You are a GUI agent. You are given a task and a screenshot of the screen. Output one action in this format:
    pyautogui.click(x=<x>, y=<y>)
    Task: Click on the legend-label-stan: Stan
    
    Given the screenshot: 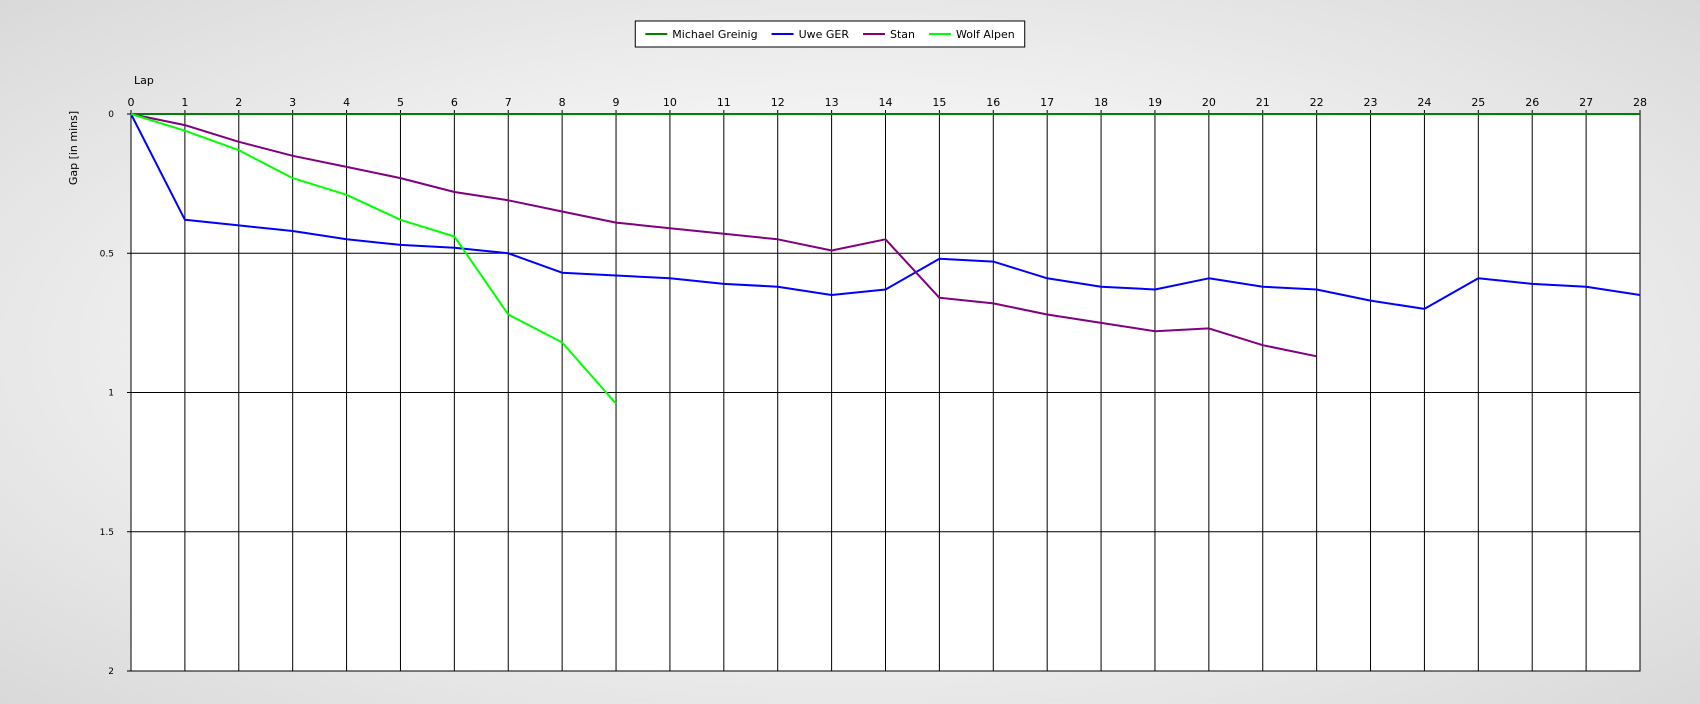 What is the action you would take?
    pyautogui.click(x=902, y=34)
    